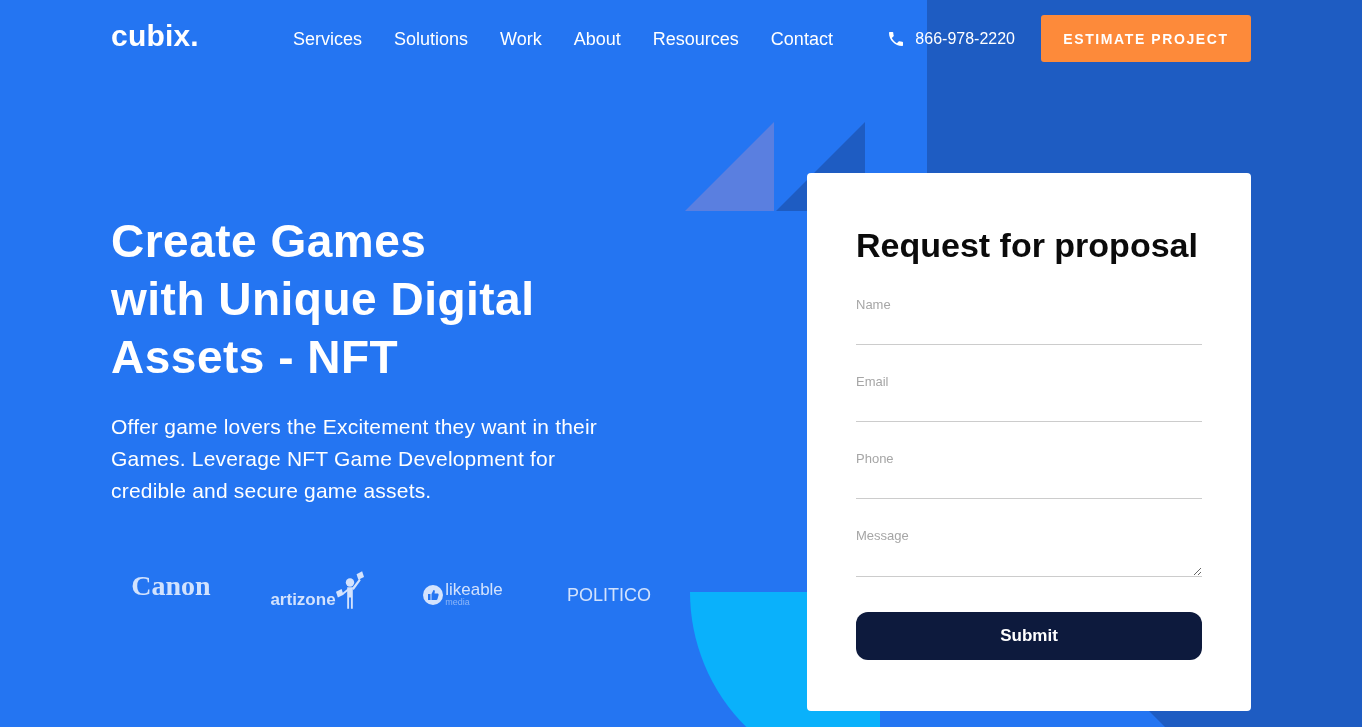  I want to click on nav-link: Contact, so click(801, 38).